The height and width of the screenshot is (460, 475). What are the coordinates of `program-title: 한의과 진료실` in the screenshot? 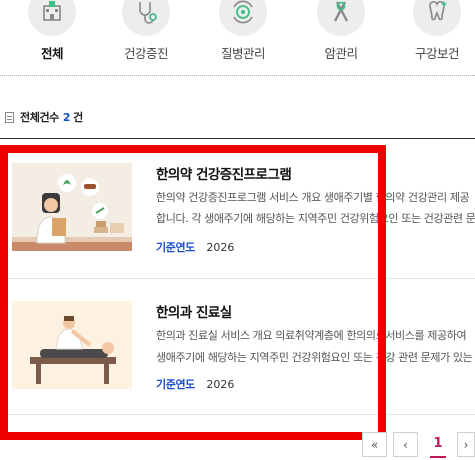 It's located at (194, 311).